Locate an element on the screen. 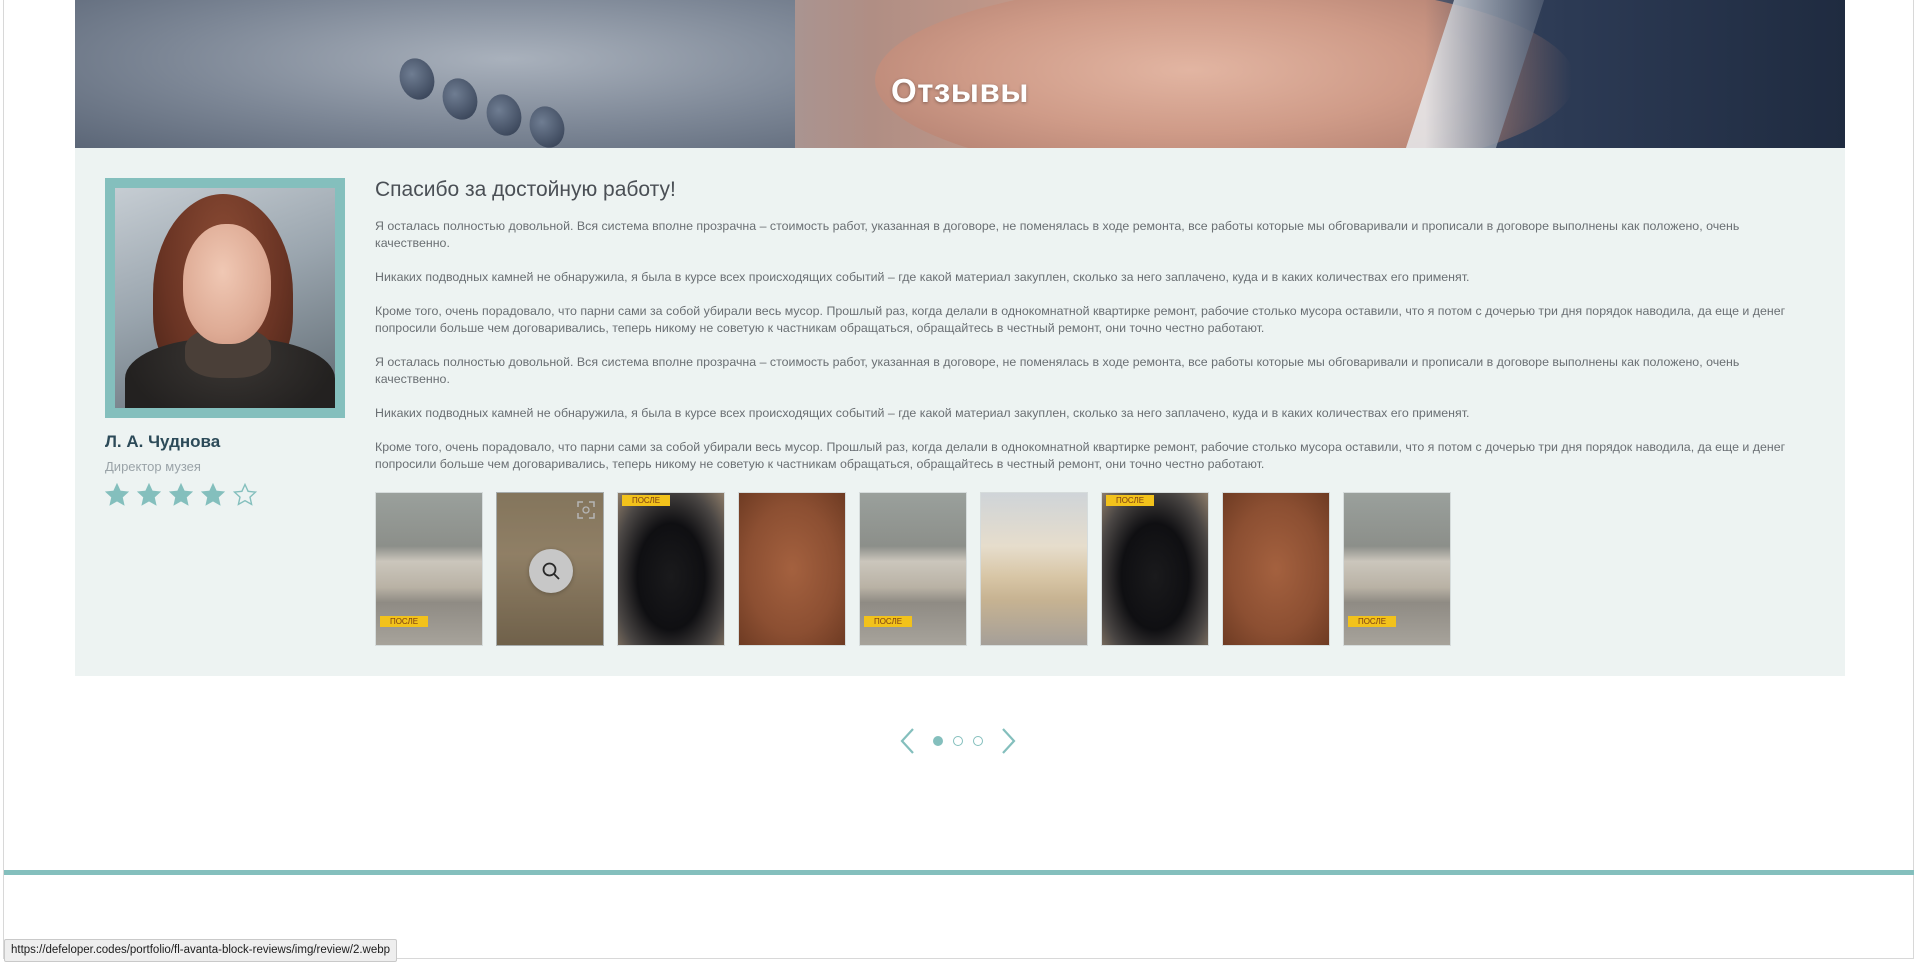 This screenshot has width=1917, height=962. rating-stars is located at coordinates (181, 495).